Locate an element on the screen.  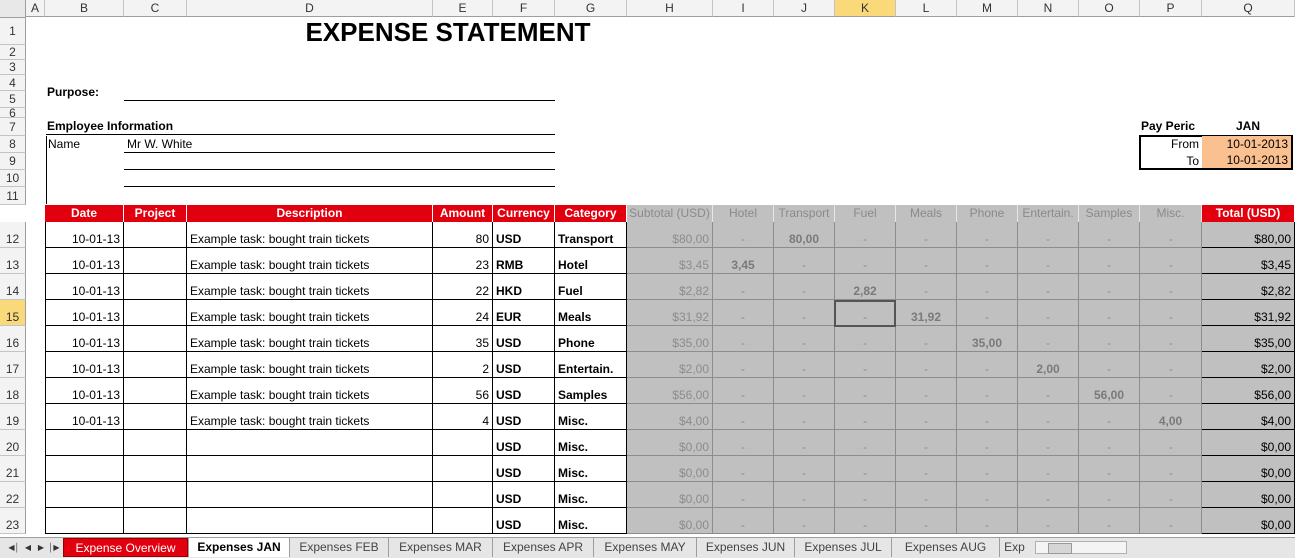
cell-total: $2,82 is located at coordinates (1248, 287).